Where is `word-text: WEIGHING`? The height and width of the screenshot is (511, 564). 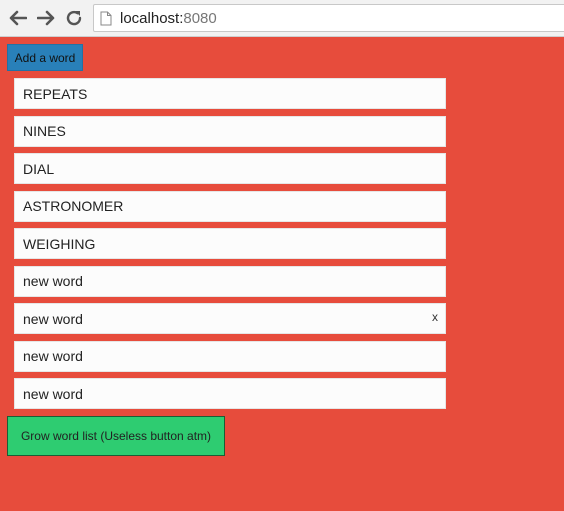
word-text: WEIGHING is located at coordinates (59, 243).